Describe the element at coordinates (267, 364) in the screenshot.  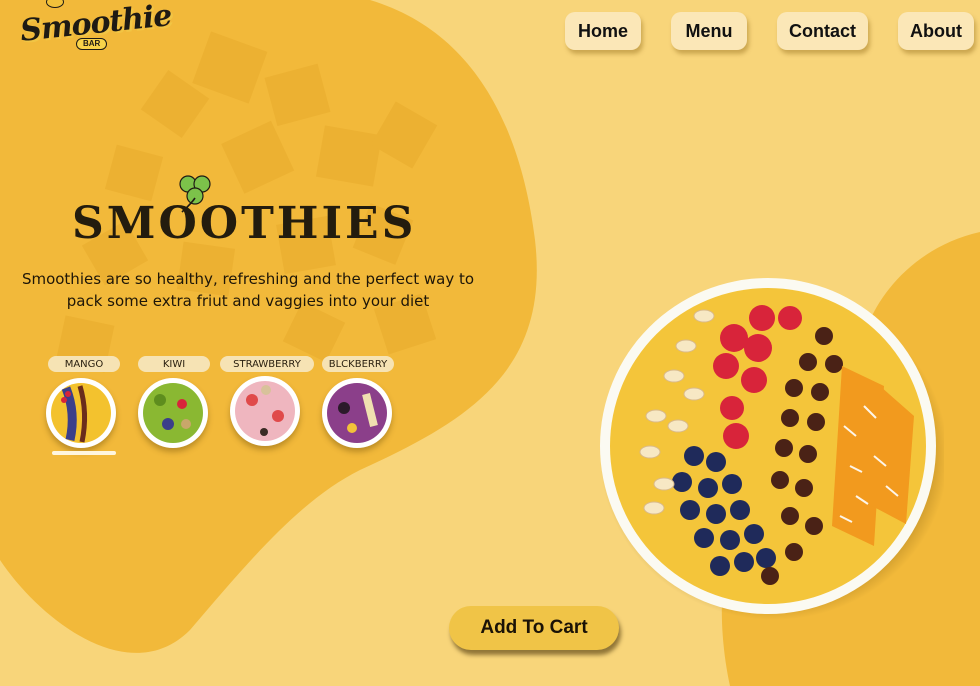
I see `flavor-label-strawberry: STRAWBERRY` at that location.